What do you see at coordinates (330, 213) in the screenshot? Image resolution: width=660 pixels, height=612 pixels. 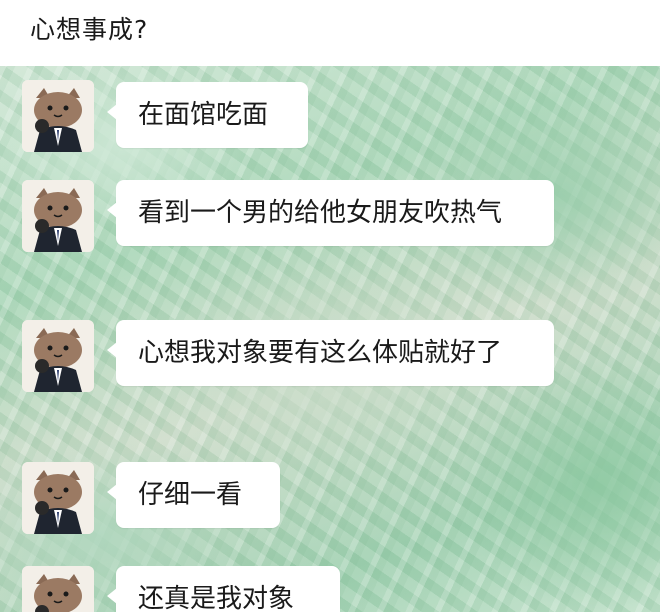 I see `message-bubble: 看到一个男的给他女朋友吹热气` at bounding box center [330, 213].